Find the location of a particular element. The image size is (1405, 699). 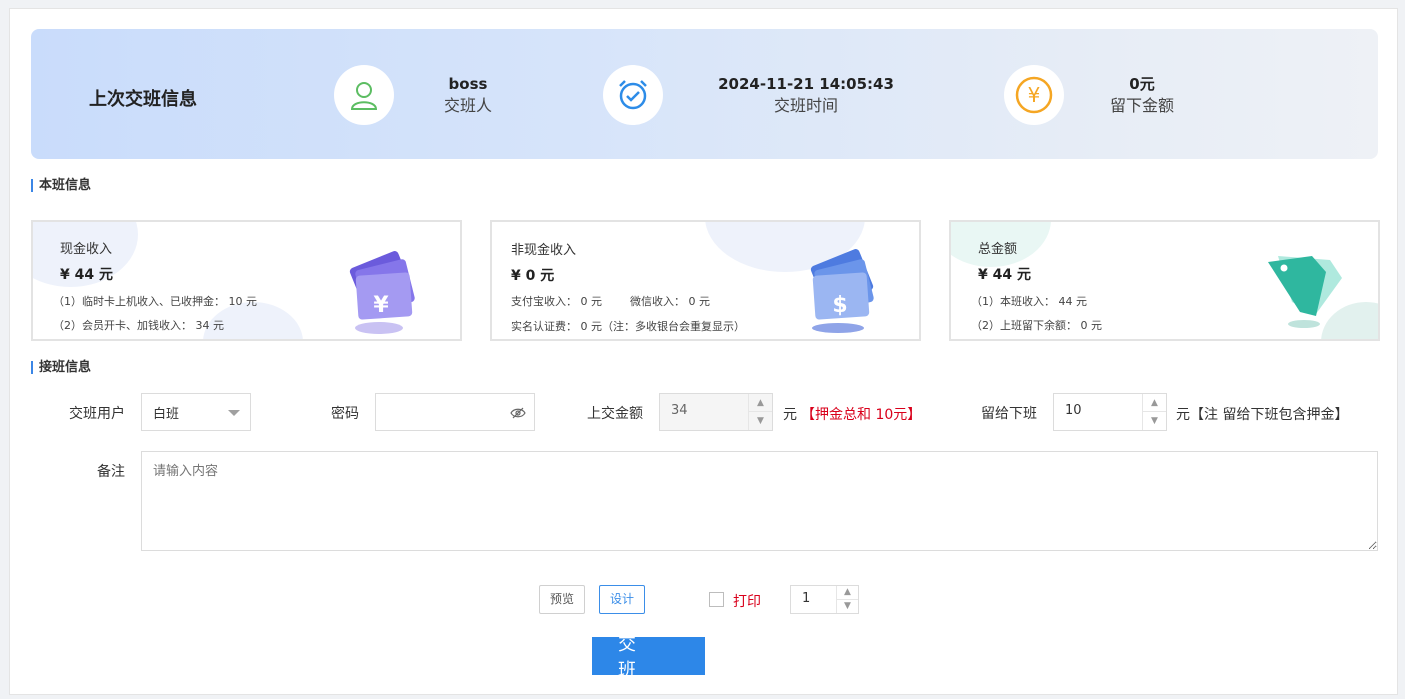

leave-amount-stepper: ▲ ▼ is located at coordinates (1154, 412).